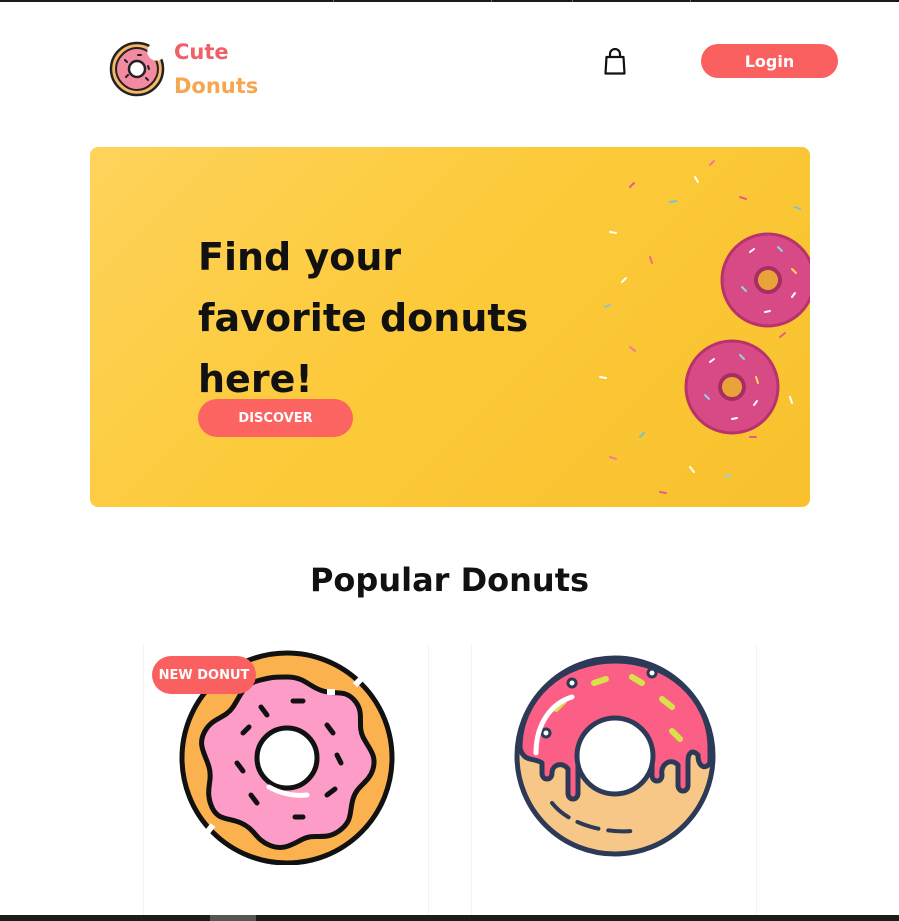  I want to click on donut-card, so click(614, 782).